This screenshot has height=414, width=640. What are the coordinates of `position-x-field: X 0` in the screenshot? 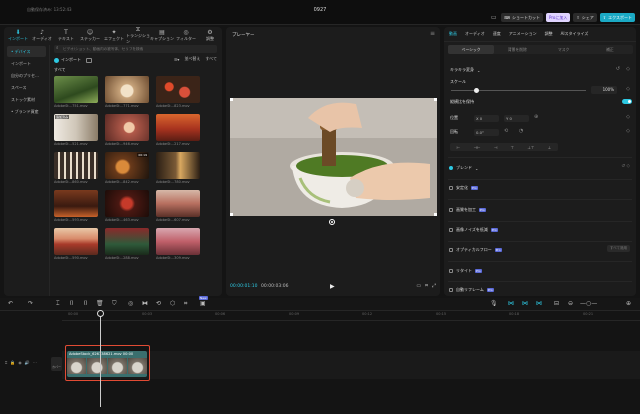 It's located at (486, 118).